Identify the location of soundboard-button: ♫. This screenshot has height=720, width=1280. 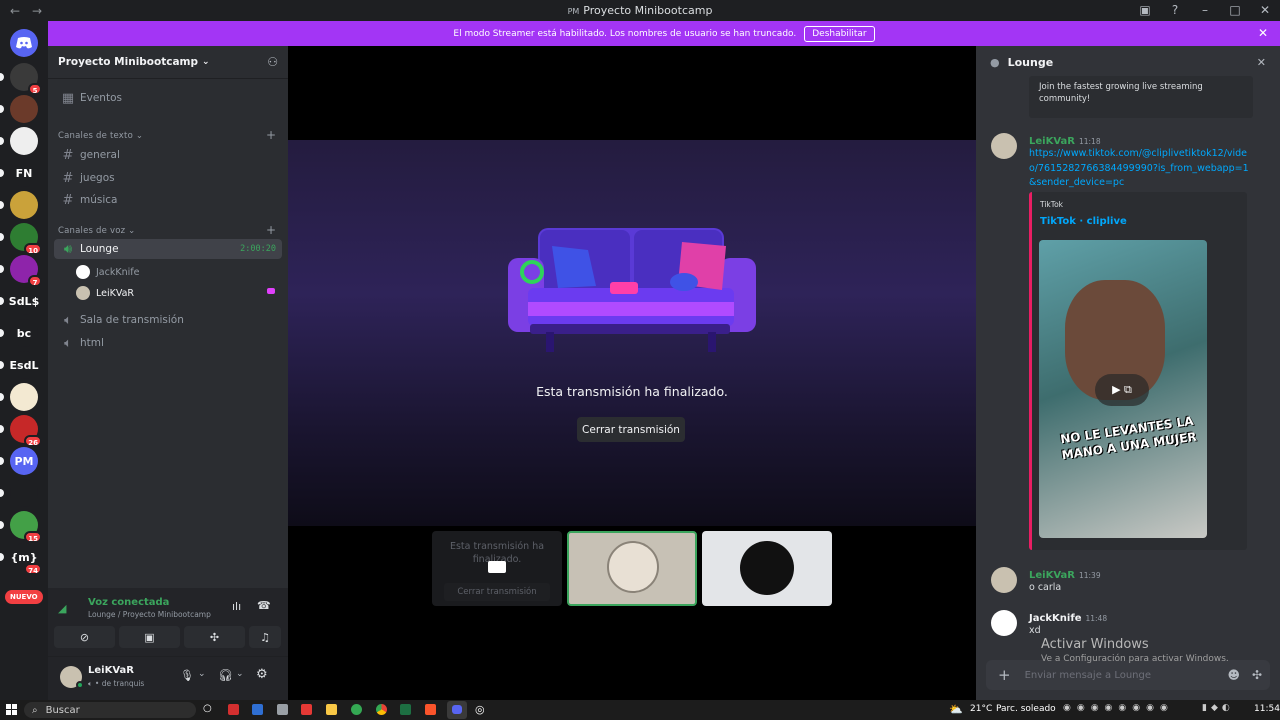
(265, 637).